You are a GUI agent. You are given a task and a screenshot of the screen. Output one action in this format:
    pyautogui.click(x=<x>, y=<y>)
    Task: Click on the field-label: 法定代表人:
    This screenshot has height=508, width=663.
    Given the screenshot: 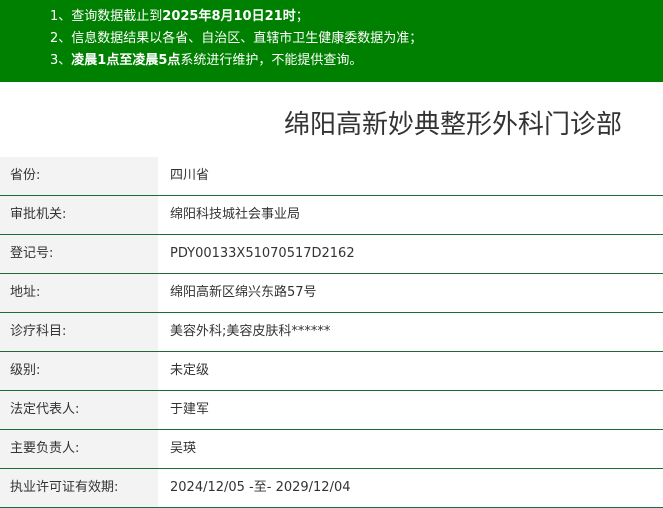 What is the action you would take?
    pyautogui.click(x=79, y=410)
    